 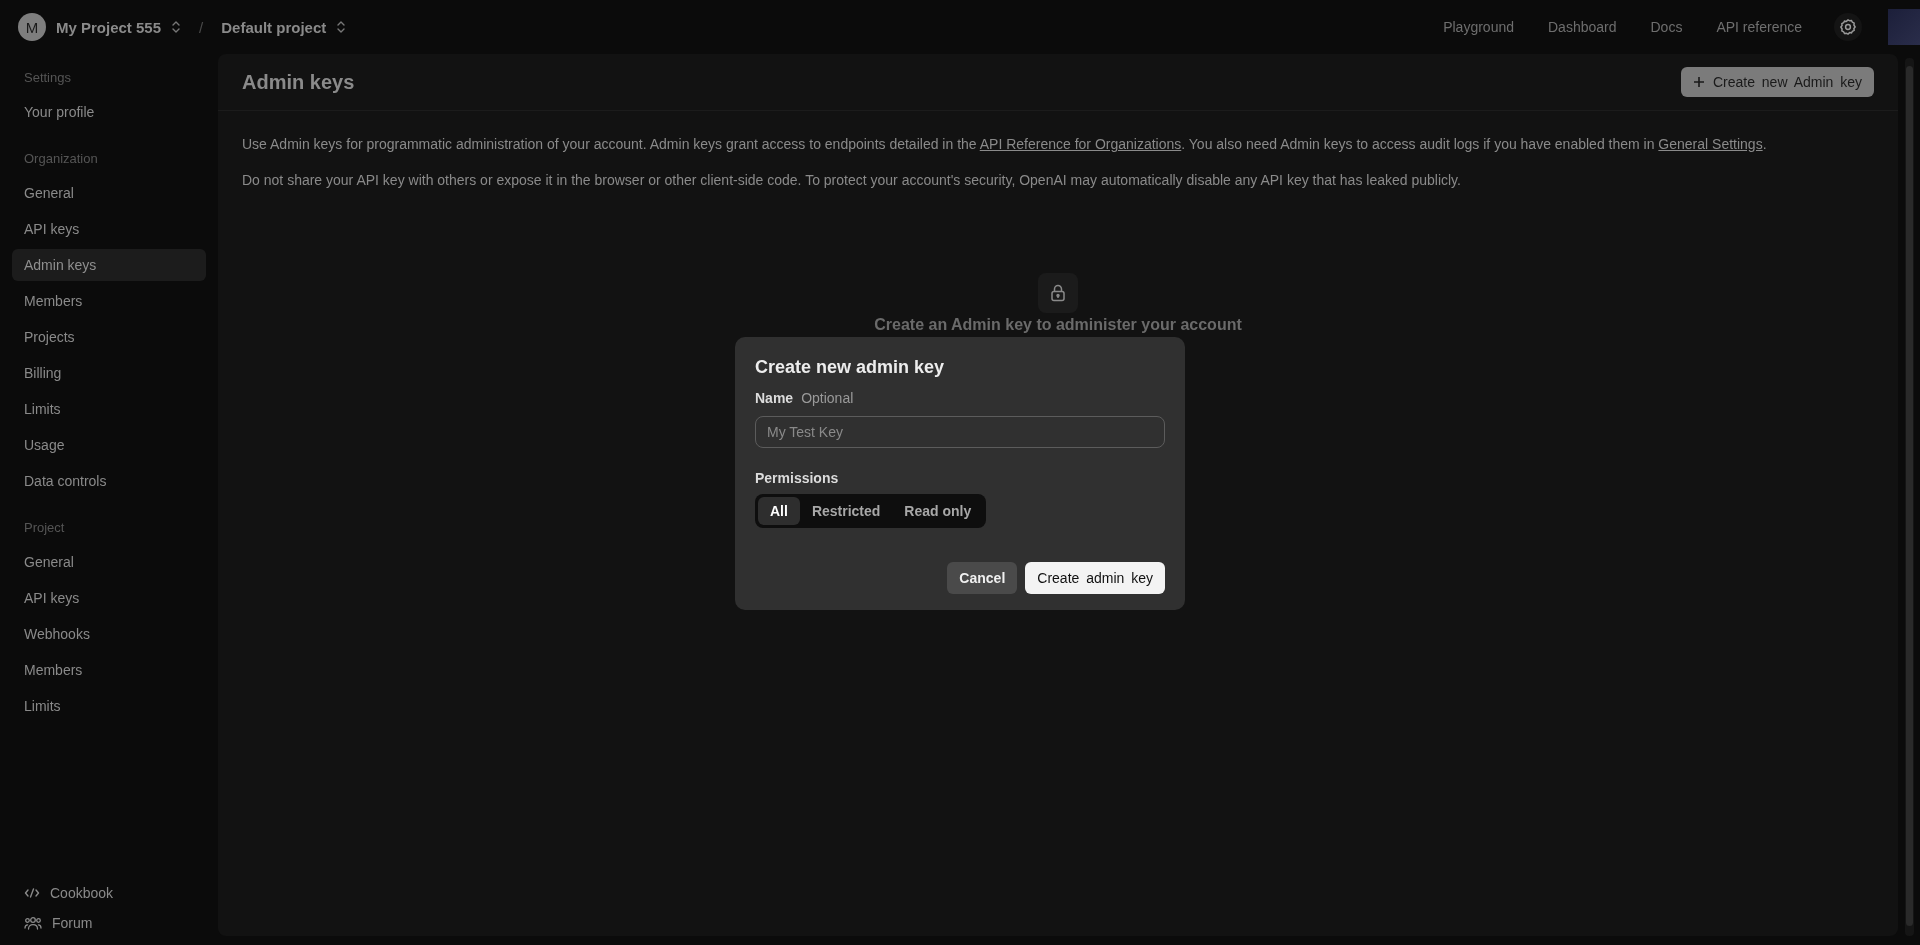 I want to click on create-button: Create admin key, so click(x=1095, y=578).